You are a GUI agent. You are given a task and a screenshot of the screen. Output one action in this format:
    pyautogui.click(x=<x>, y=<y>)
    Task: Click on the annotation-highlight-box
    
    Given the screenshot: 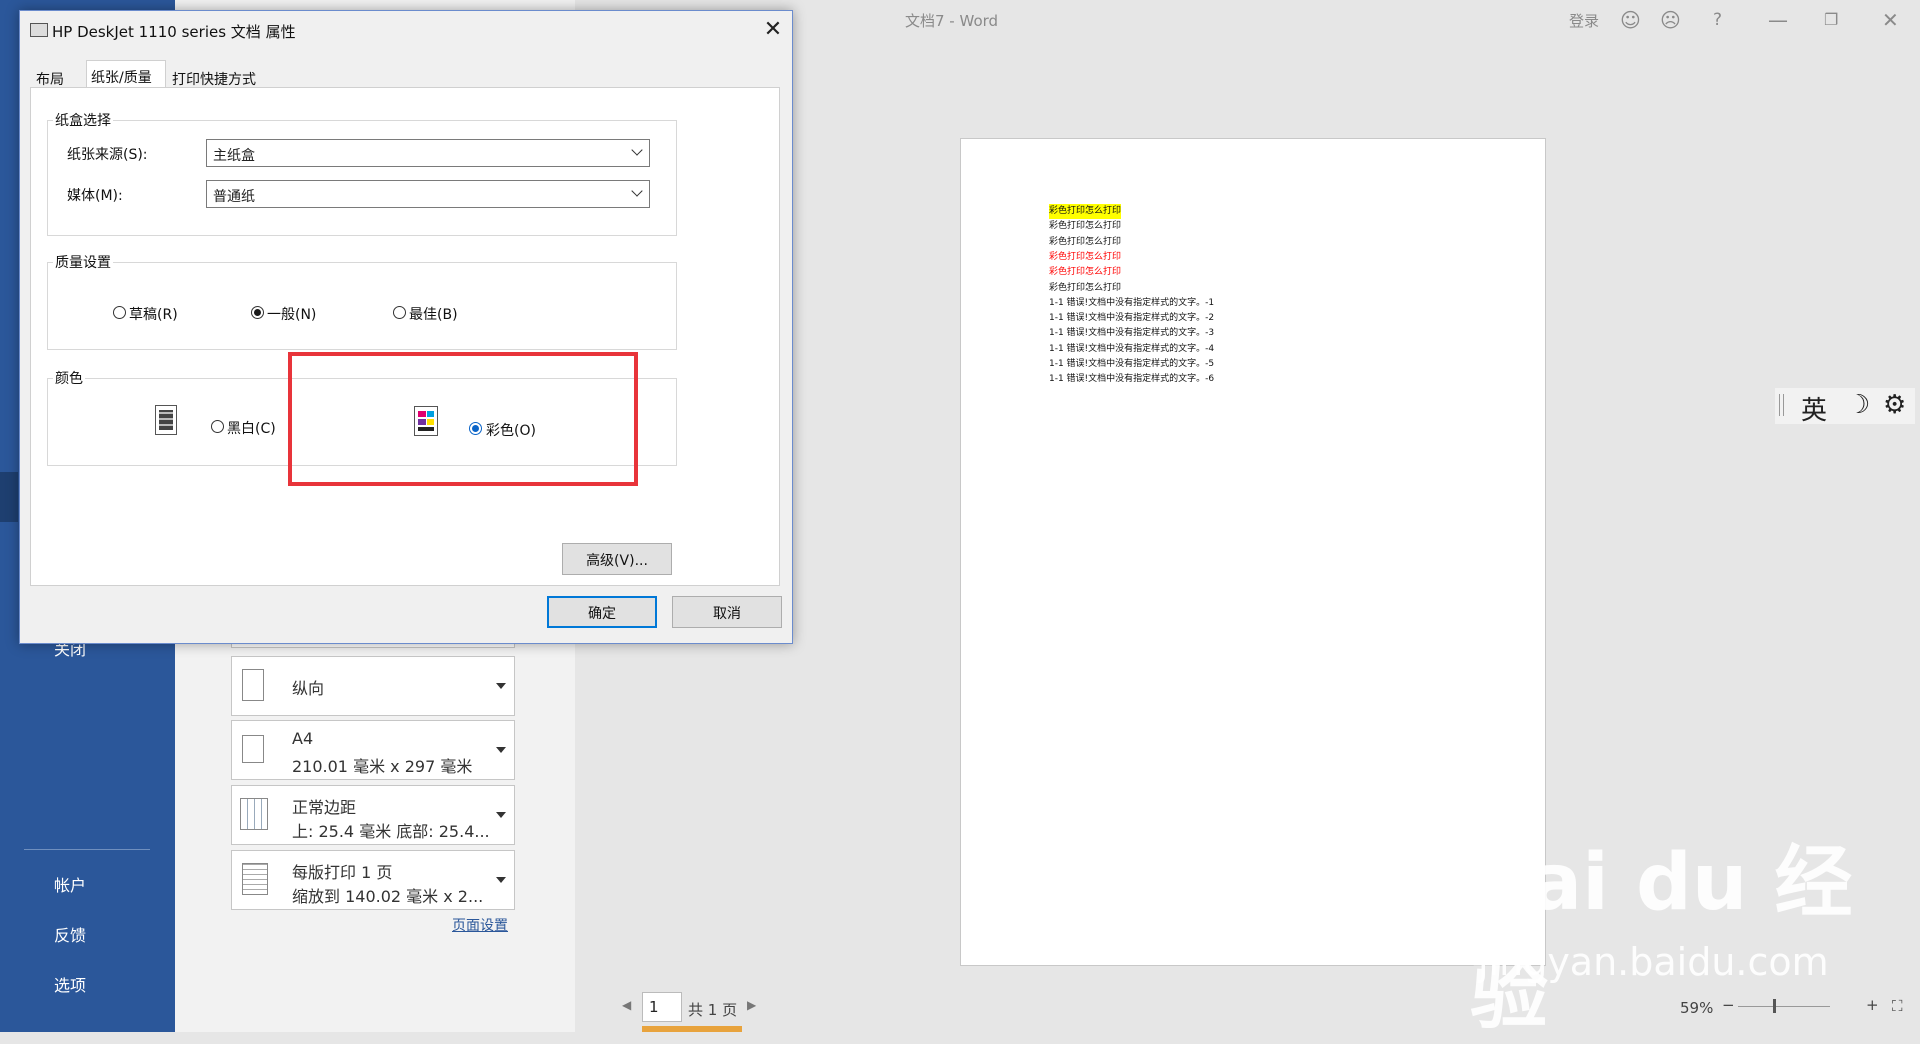 What is the action you would take?
    pyautogui.click(x=463, y=419)
    